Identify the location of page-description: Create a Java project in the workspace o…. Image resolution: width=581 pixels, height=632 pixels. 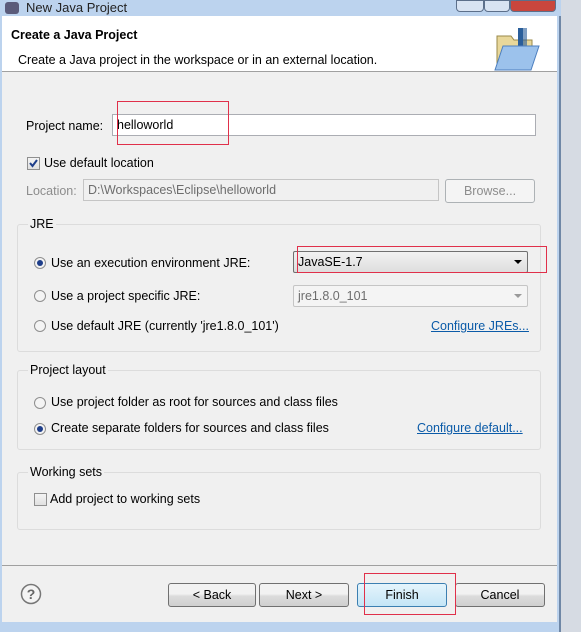
(198, 60).